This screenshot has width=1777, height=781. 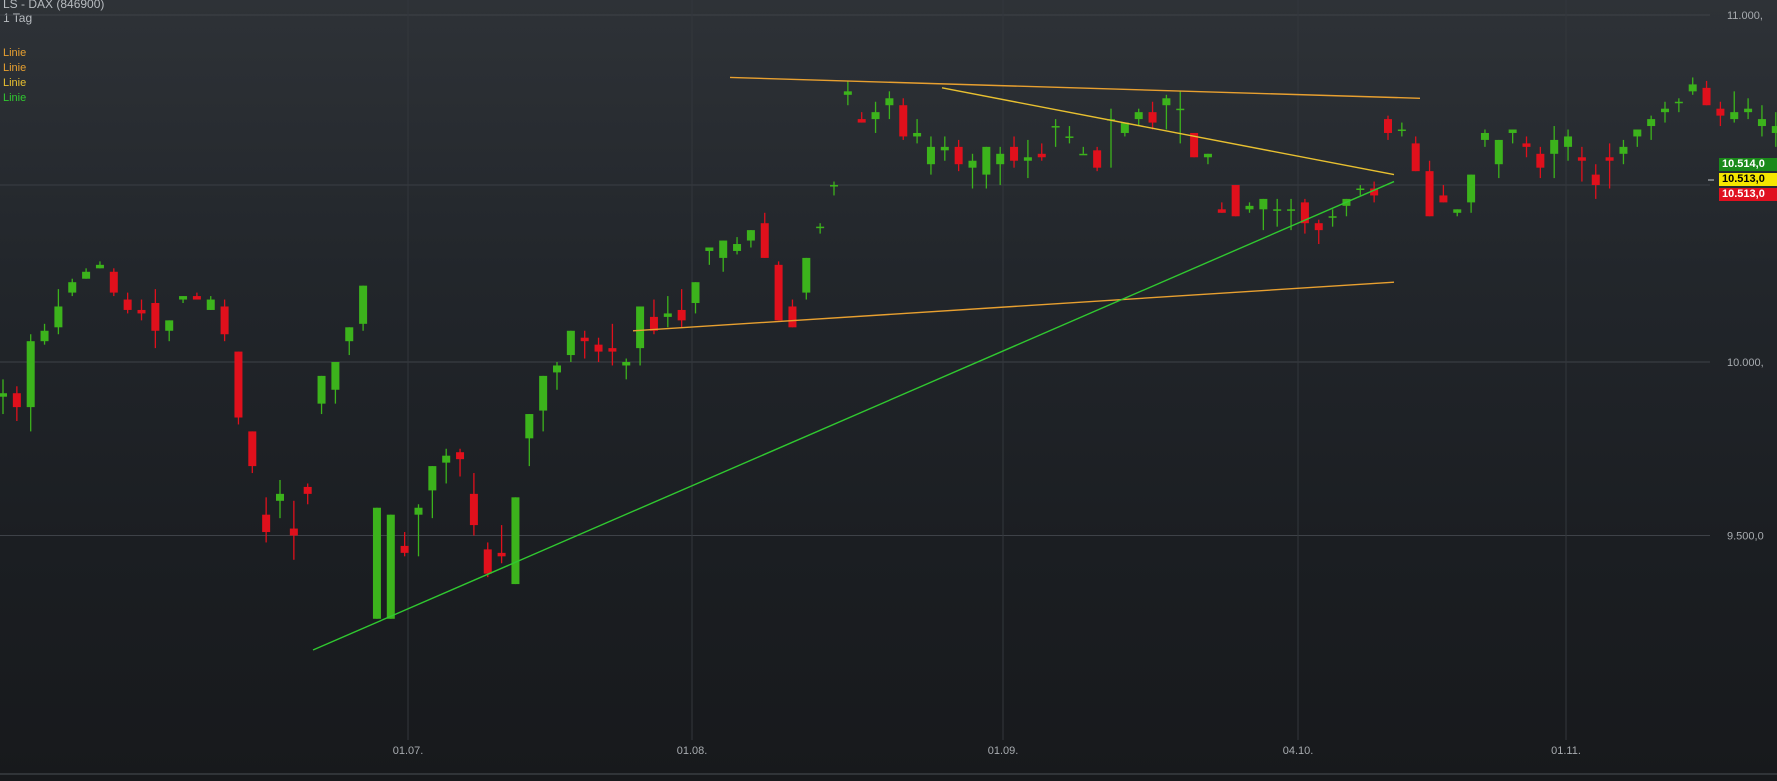 I want to click on x-tick-label: 04.10., so click(x=1298, y=751).